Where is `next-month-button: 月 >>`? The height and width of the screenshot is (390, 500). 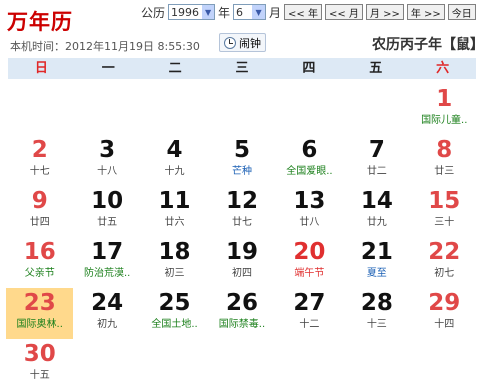
next-month-button: 月 >> is located at coordinates (384, 12).